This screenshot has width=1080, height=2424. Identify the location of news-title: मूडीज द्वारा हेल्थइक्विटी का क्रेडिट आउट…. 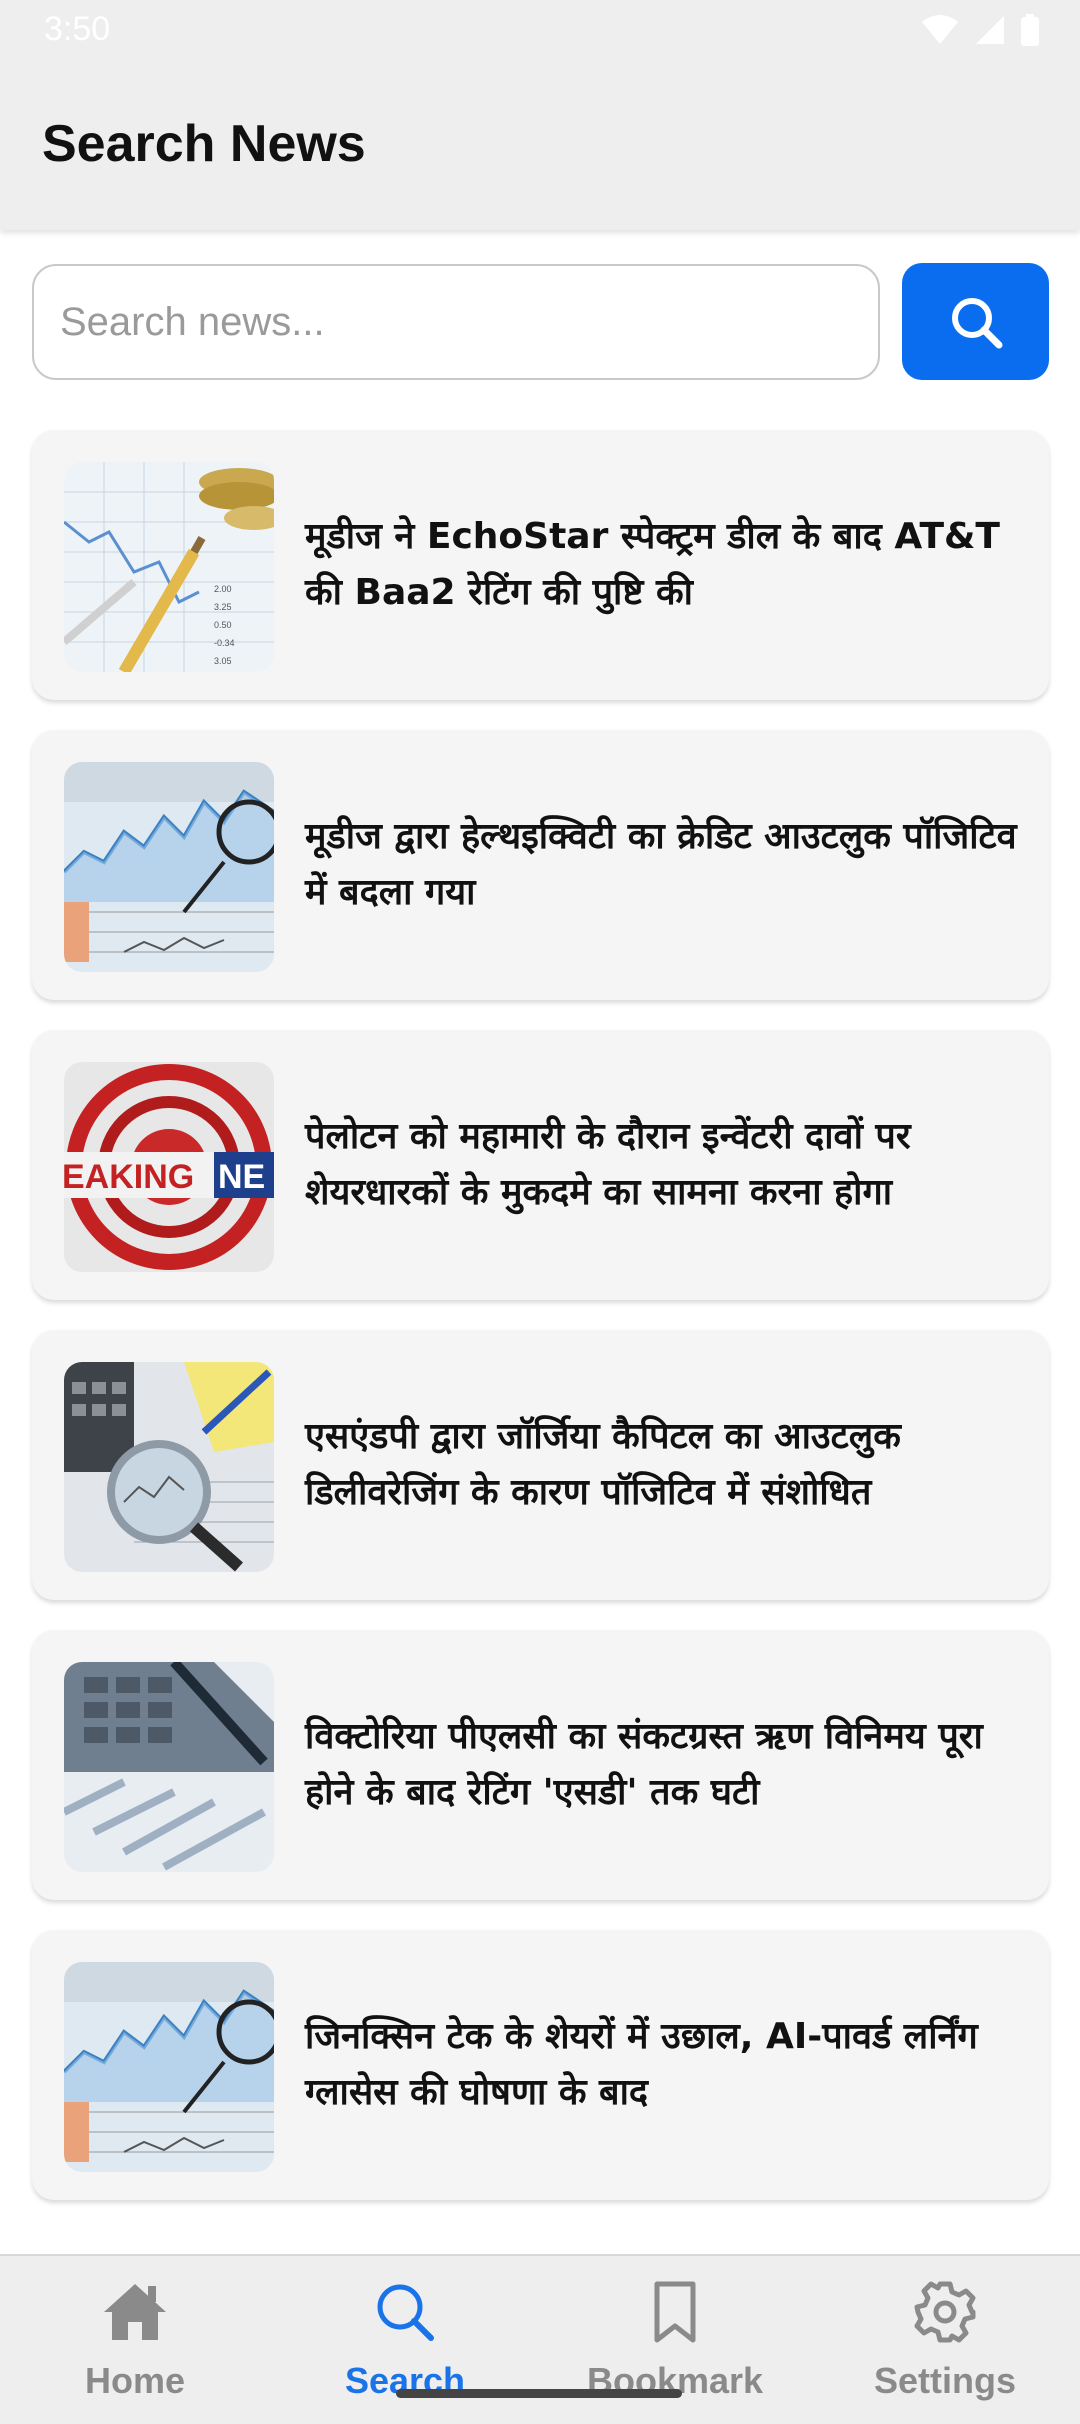
(661, 864).